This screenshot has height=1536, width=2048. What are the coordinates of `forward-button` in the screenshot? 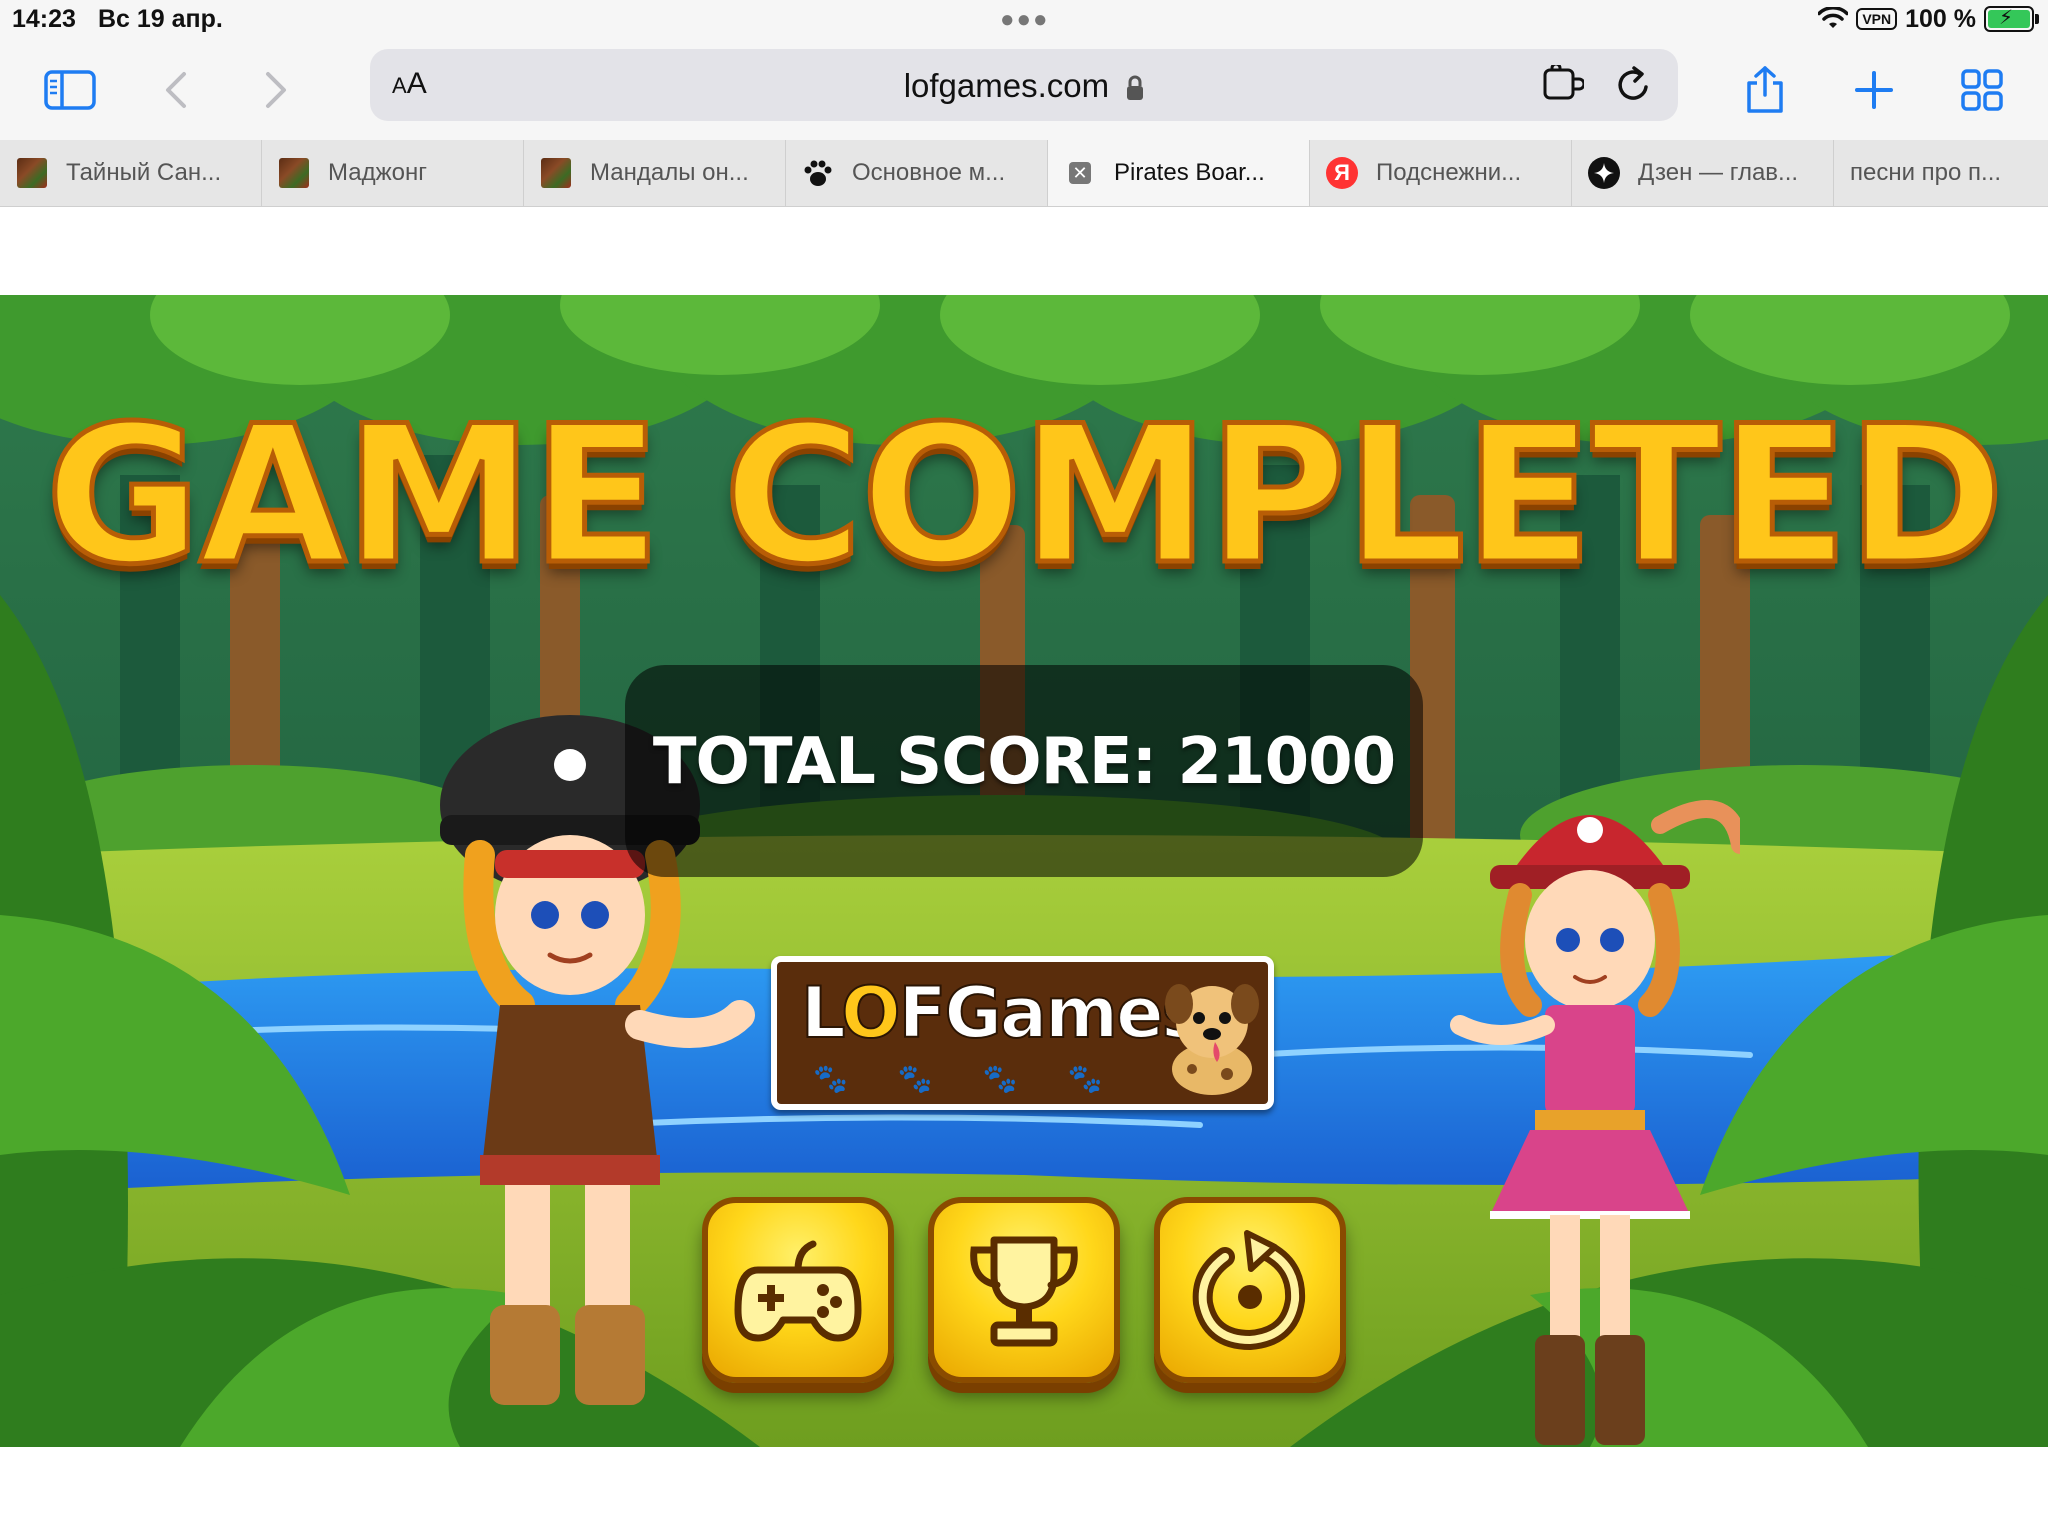 It's located at (276, 90).